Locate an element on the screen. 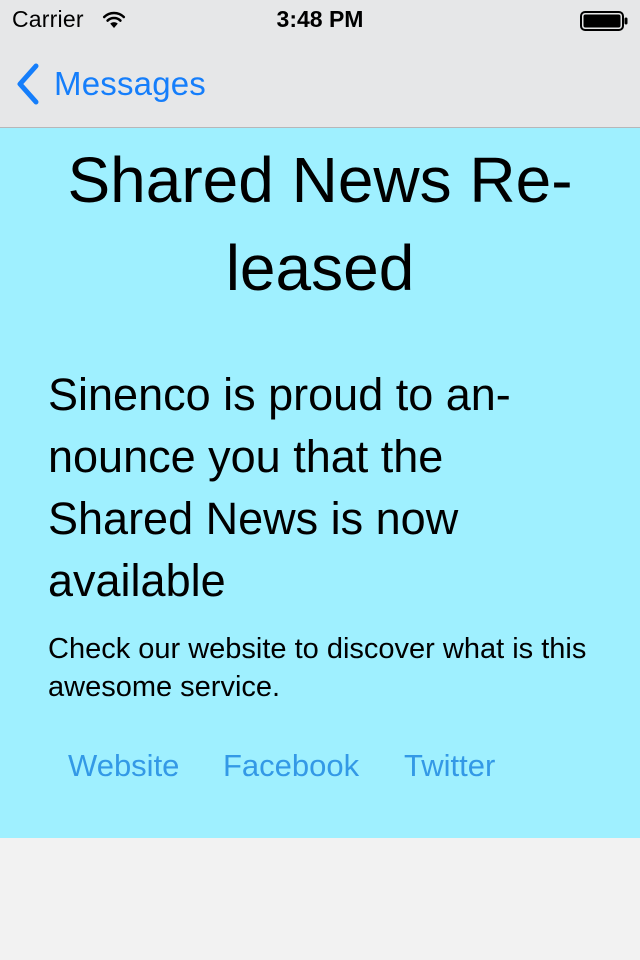  twitter-link: Twitter is located at coordinates (449, 766).